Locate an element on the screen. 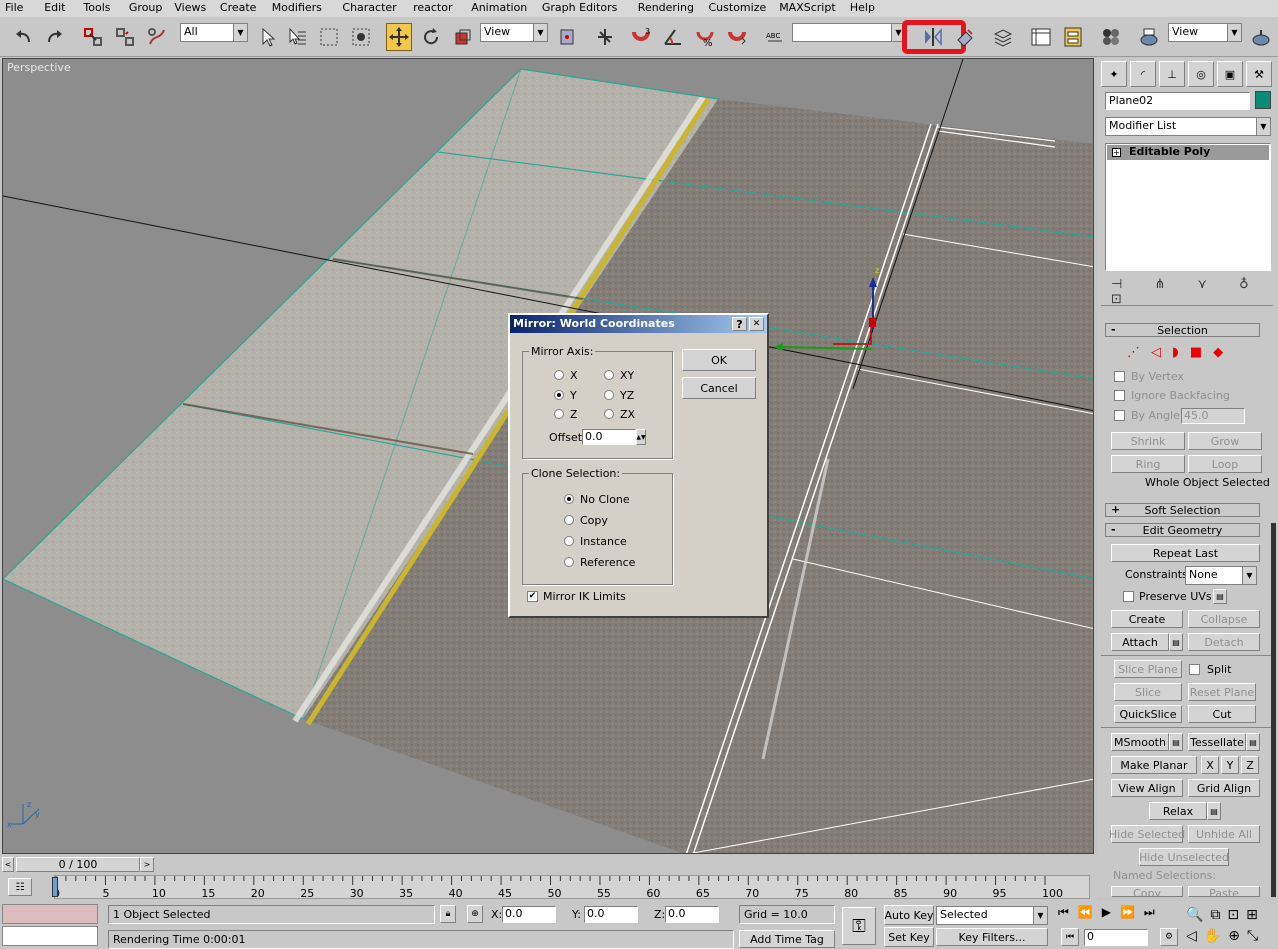  cancel-button: Cancel is located at coordinates (719, 388).